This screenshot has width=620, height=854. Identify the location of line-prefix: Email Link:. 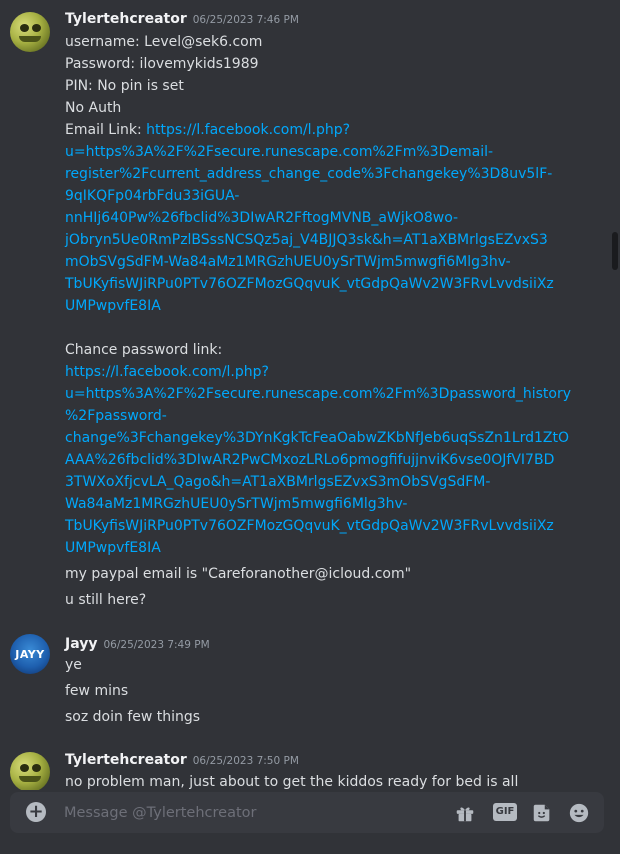
(106, 130).